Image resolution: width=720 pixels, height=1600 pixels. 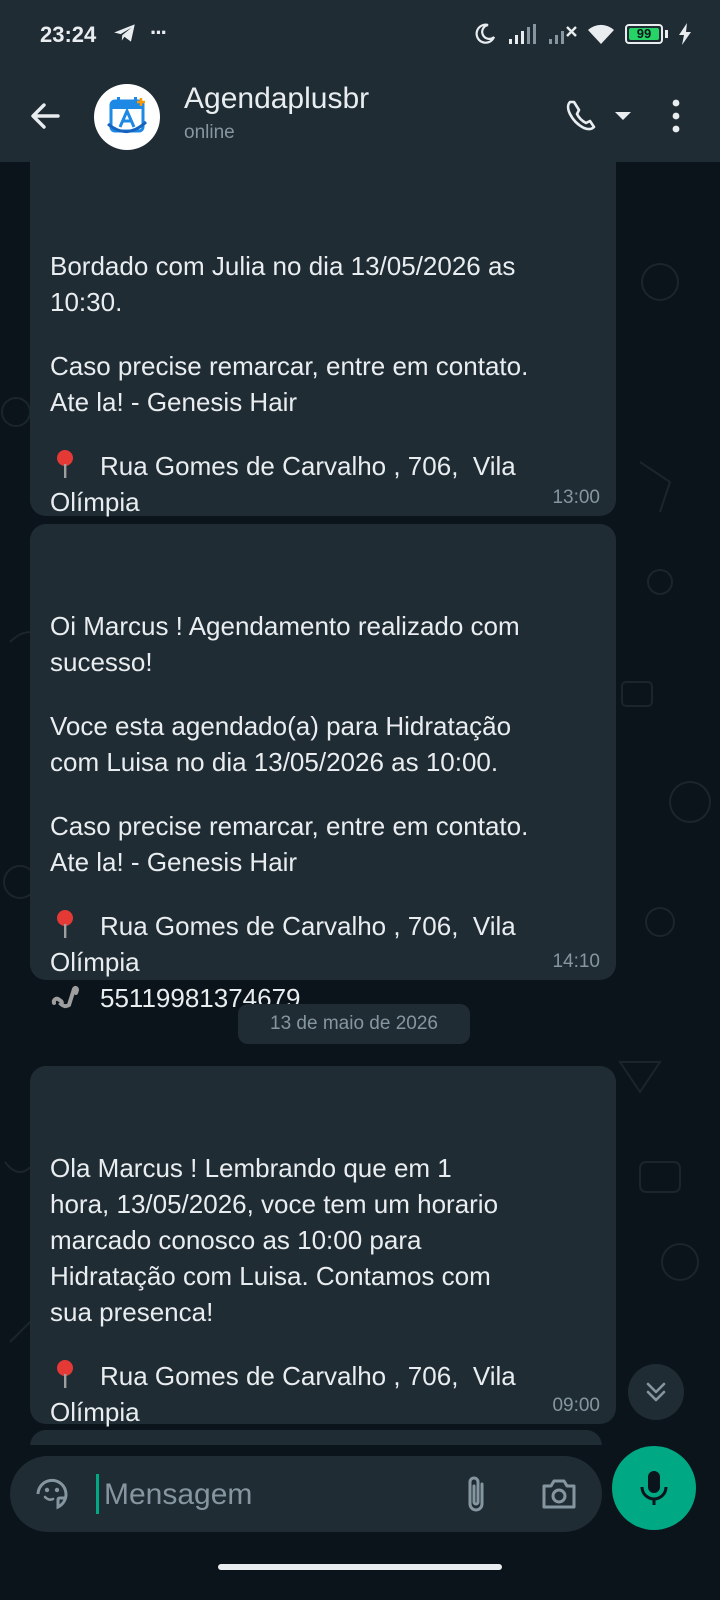 I want to click on camera-icon, so click(x=559, y=1494).